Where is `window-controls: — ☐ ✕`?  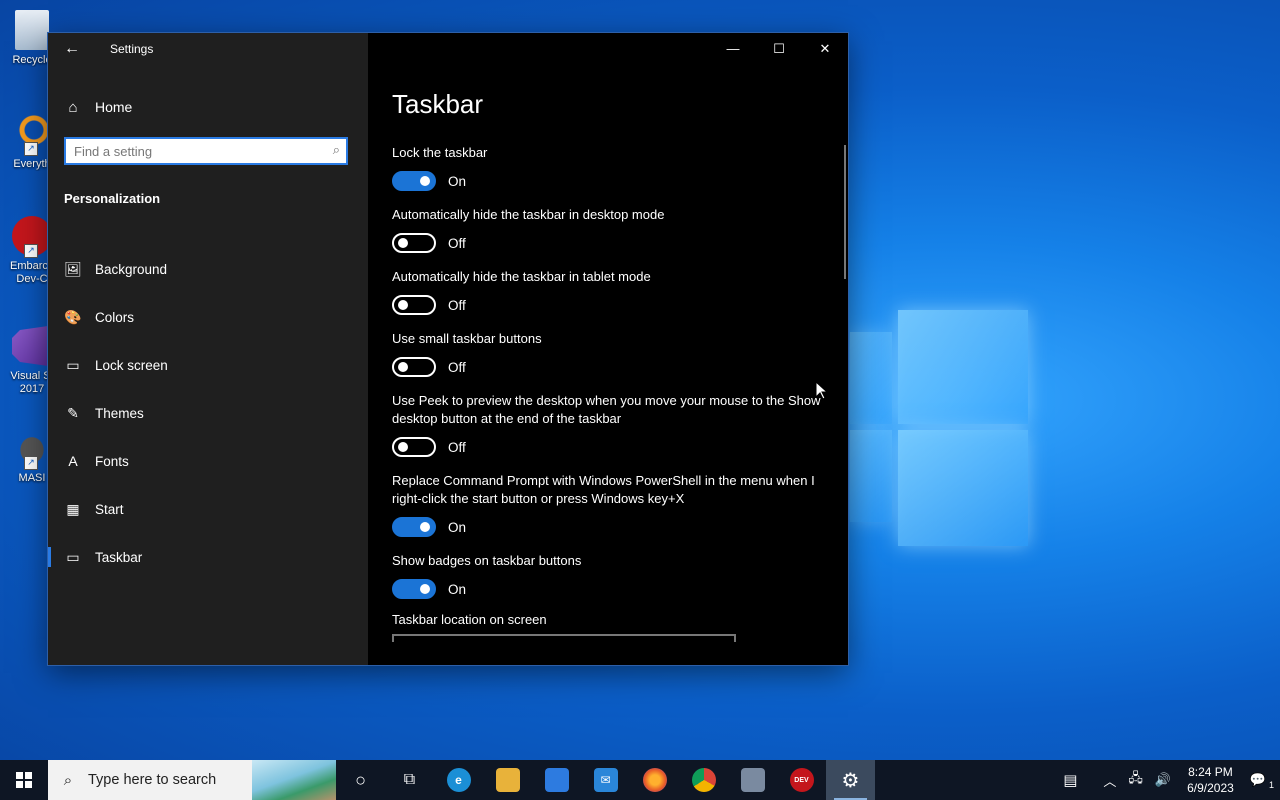 window-controls: — ☐ ✕ is located at coordinates (779, 49).